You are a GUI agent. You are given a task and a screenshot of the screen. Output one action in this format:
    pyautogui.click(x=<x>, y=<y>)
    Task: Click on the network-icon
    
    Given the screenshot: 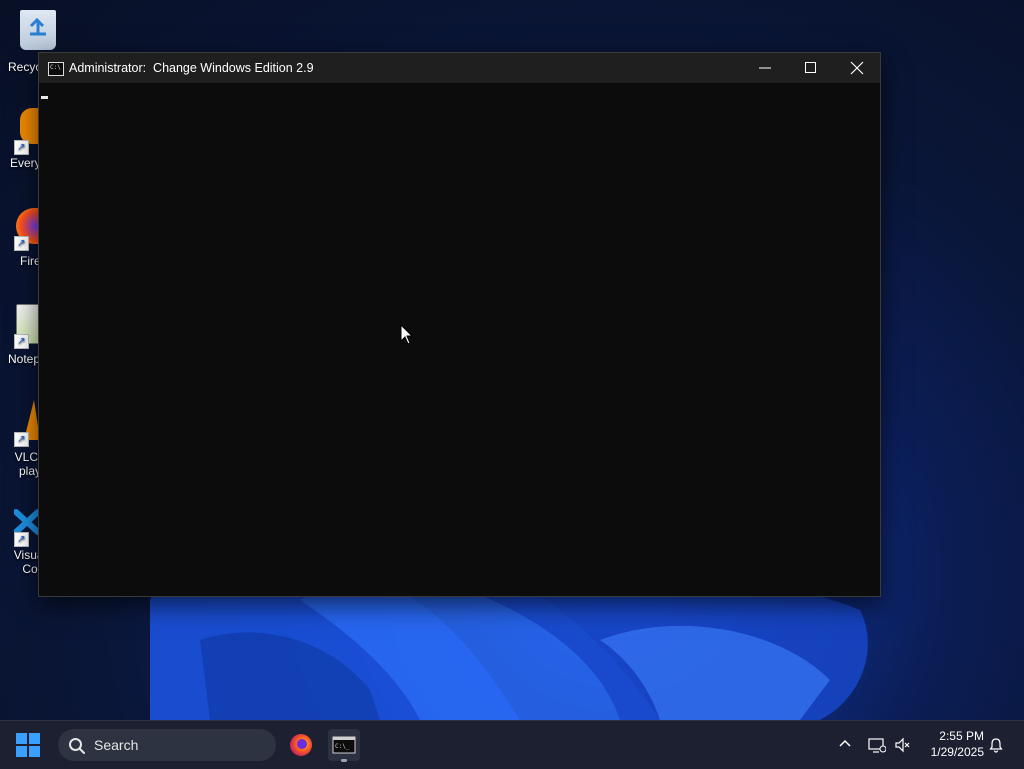 What is the action you would take?
    pyautogui.click(x=877, y=745)
    